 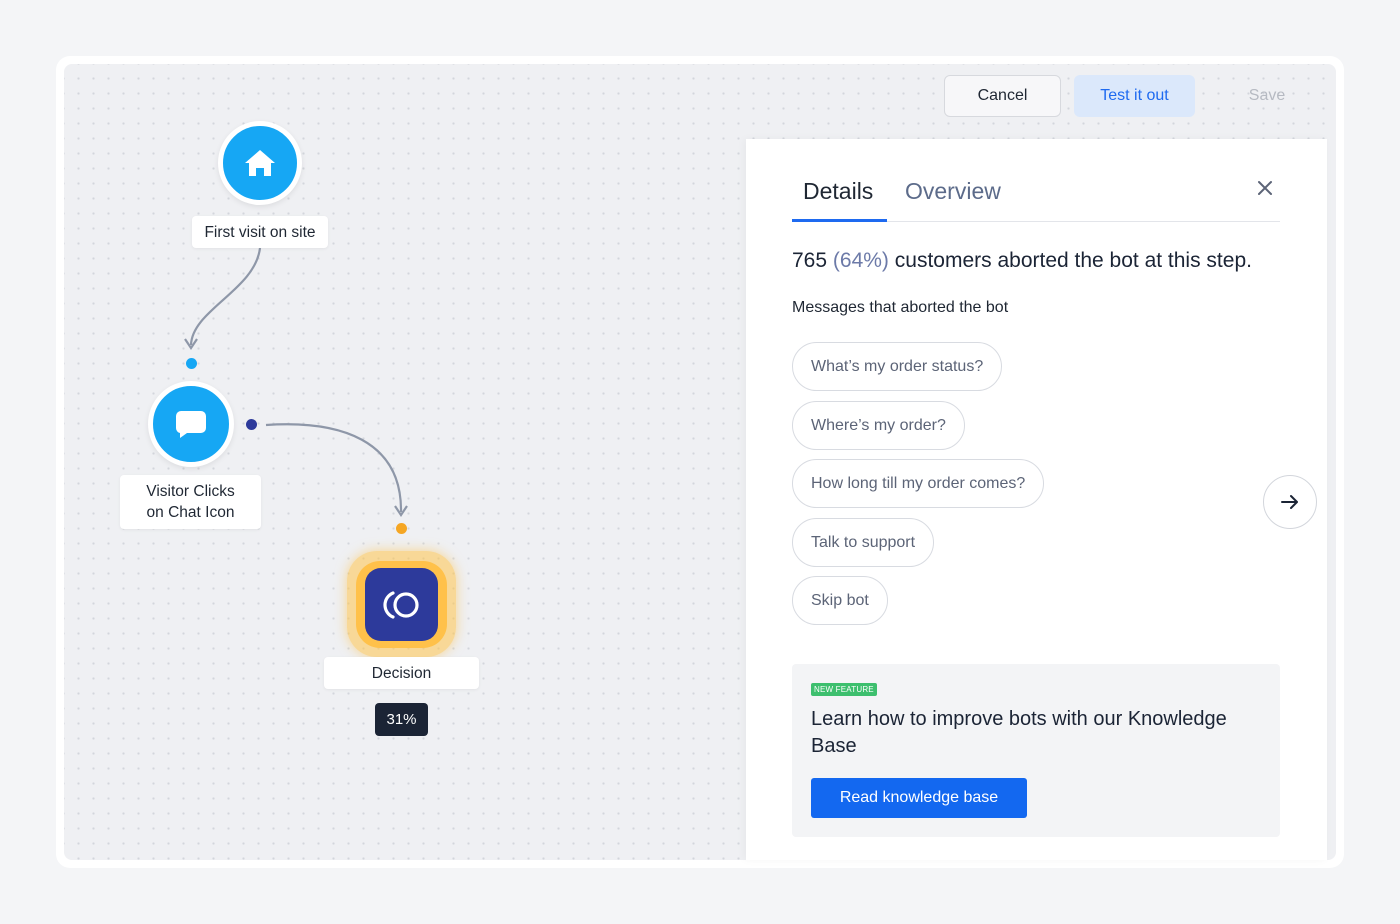 I want to click on message-chip: What’s my order status?, so click(x=897, y=366).